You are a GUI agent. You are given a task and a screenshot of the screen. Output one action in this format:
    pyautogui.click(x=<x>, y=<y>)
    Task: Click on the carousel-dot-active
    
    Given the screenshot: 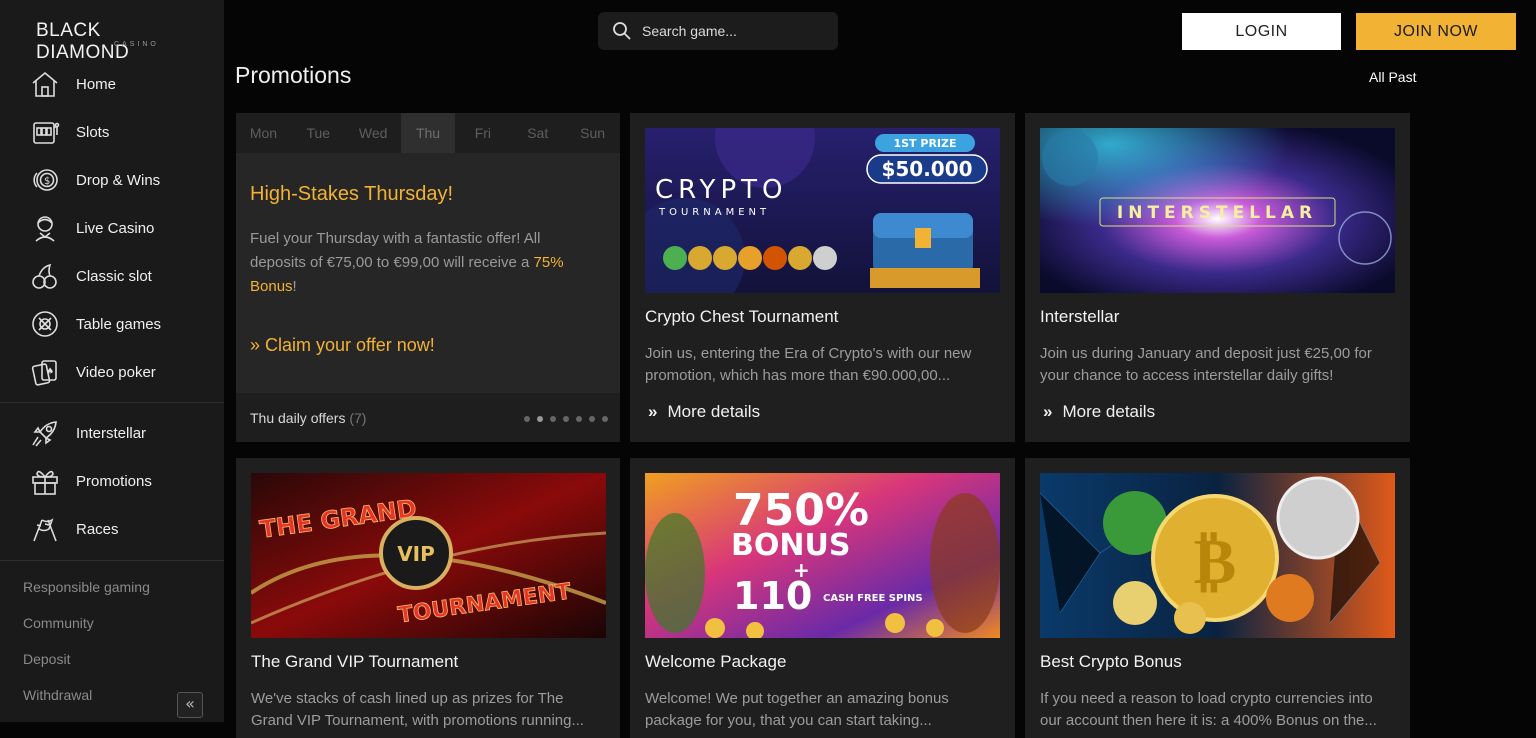 What is the action you would take?
    pyautogui.click(x=540, y=419)
    